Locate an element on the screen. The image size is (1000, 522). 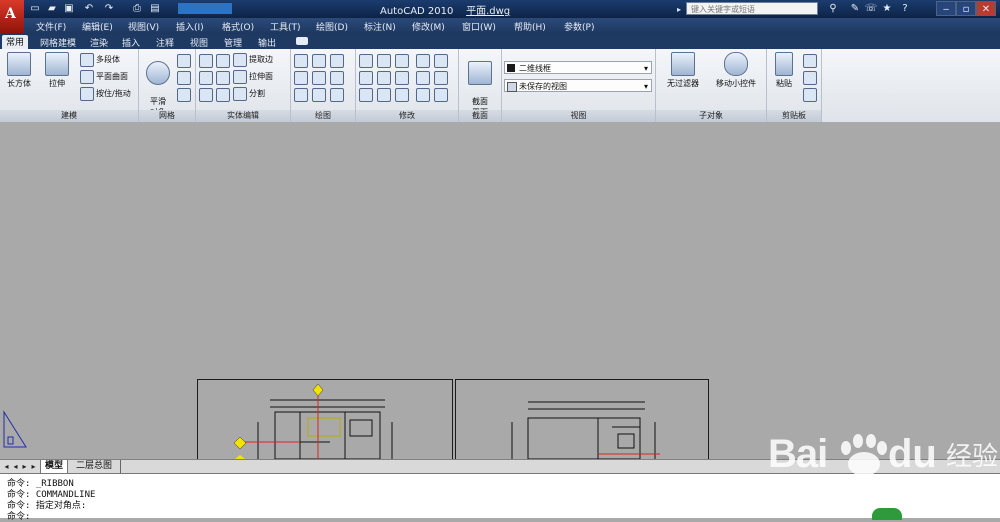
menu-edit: 编辑(E) is located at coordinates (97, 26).